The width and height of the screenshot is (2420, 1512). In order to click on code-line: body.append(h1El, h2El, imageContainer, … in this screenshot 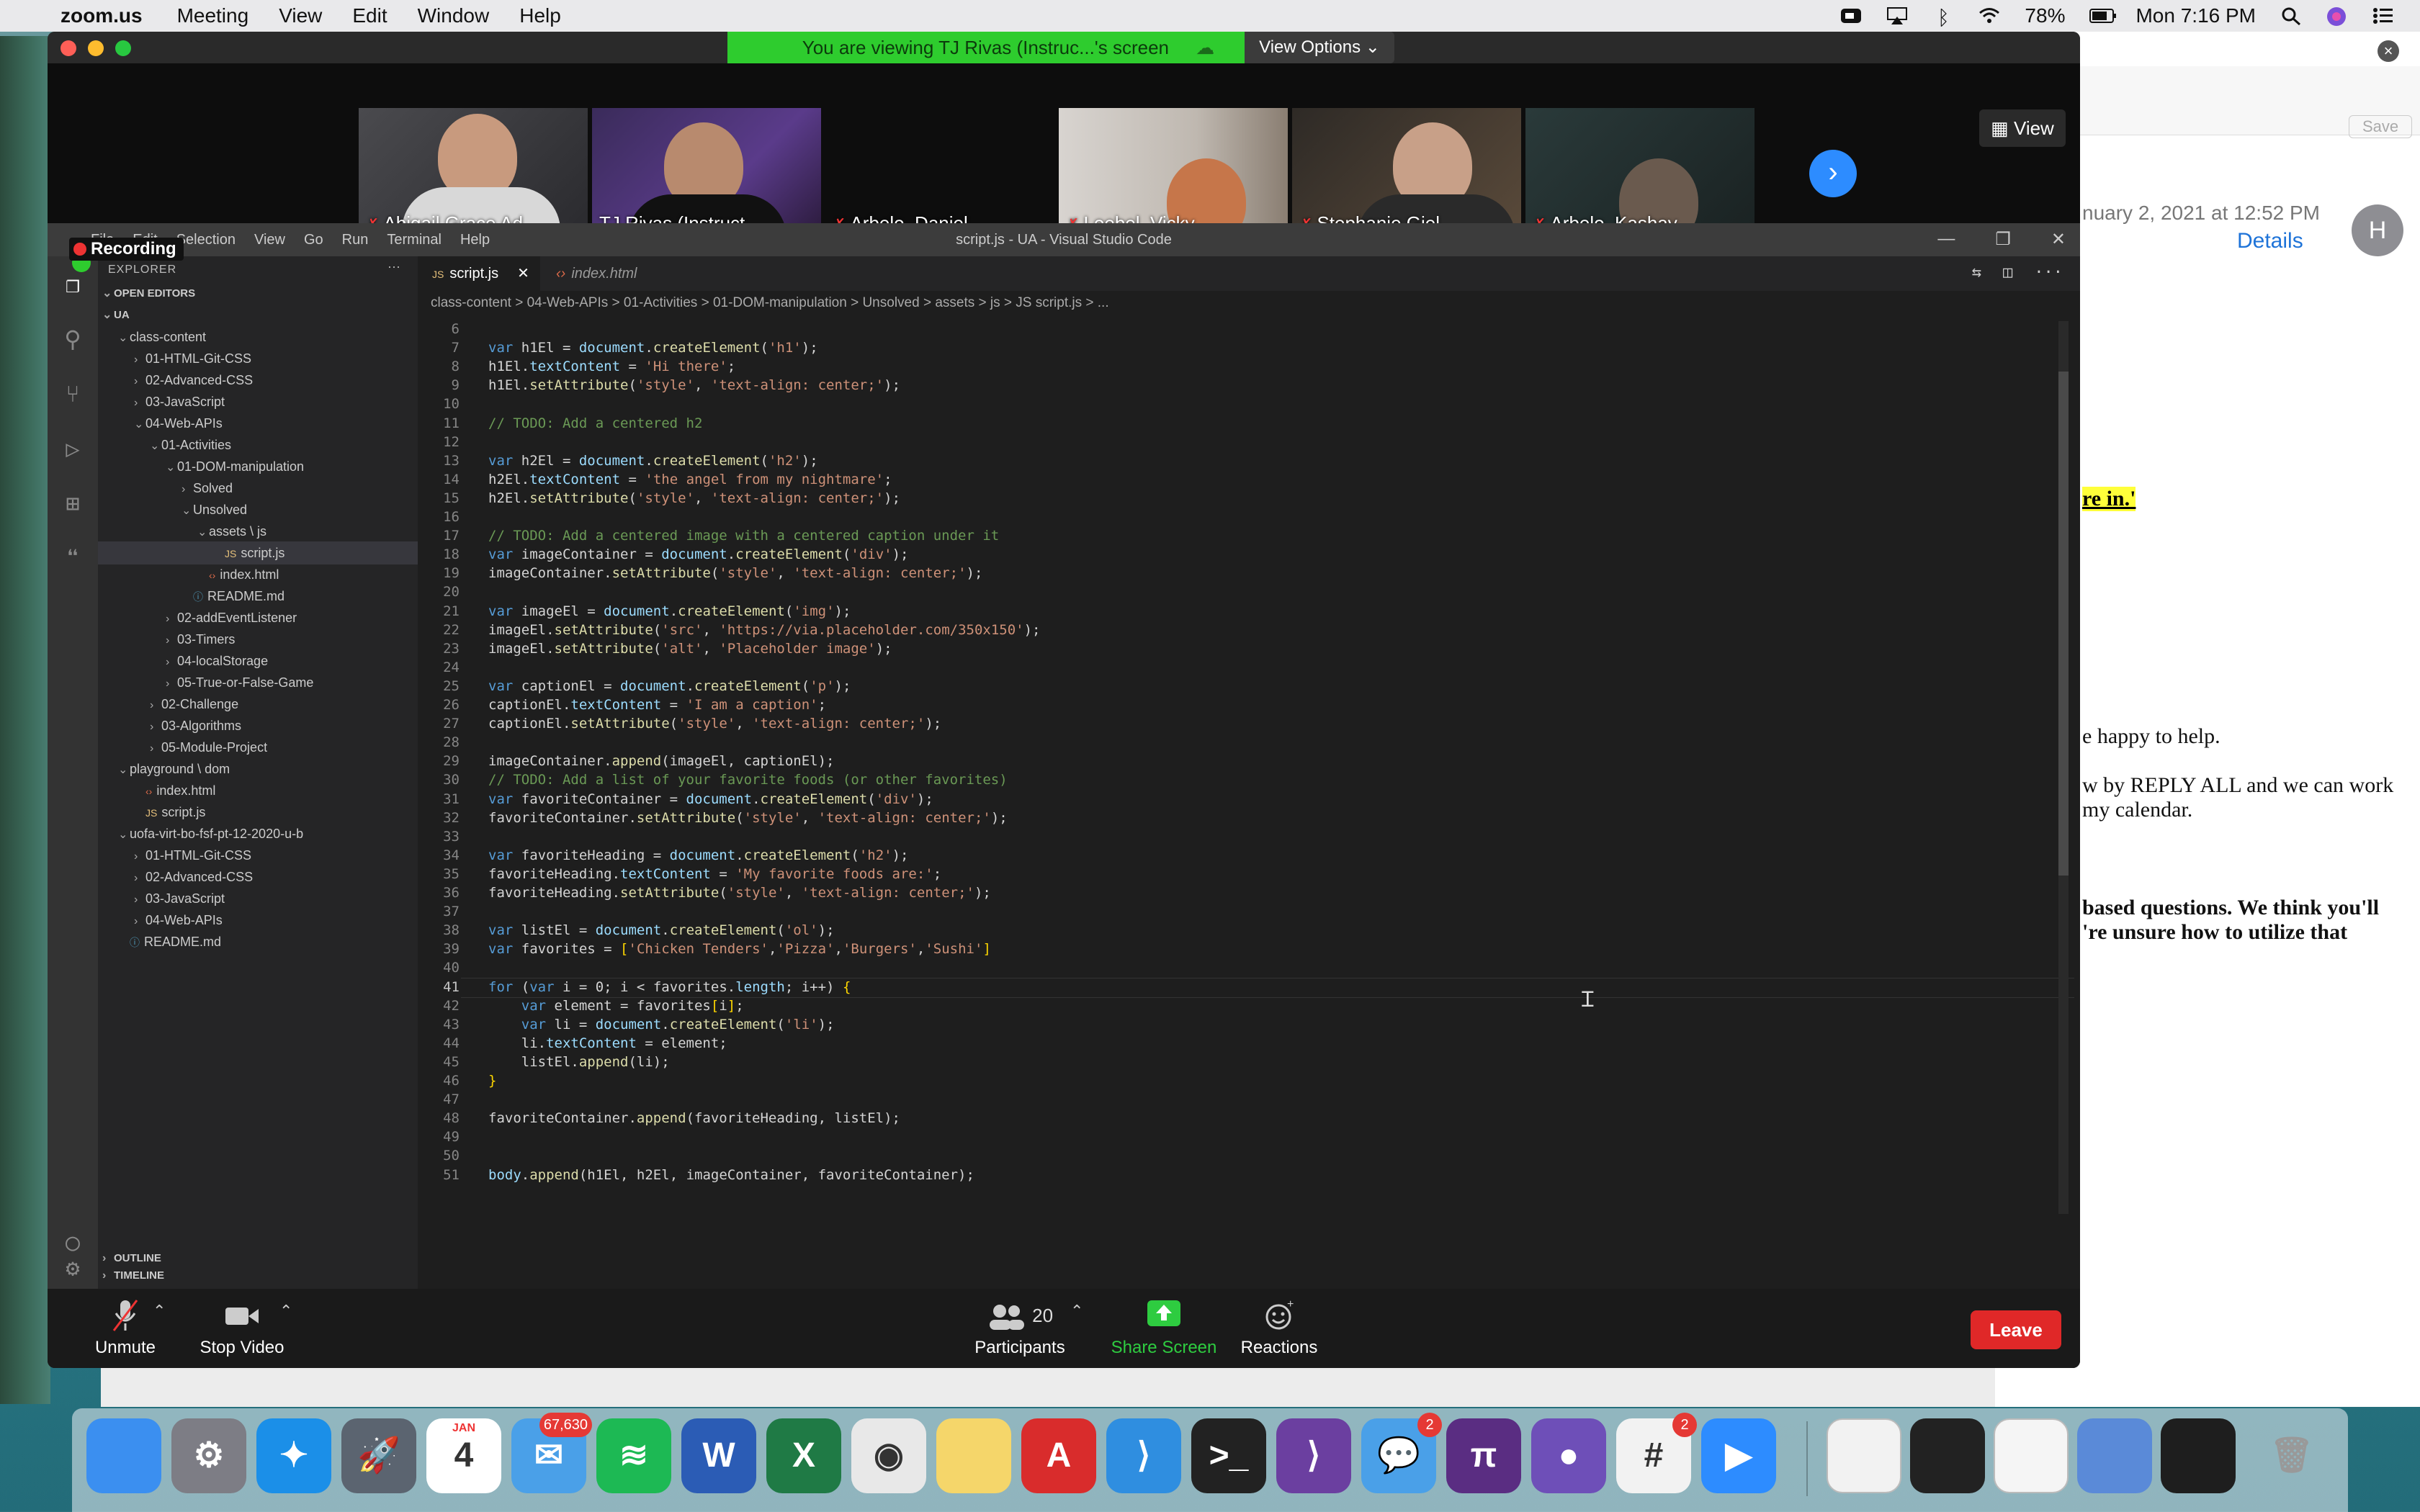, I will do `click(731, 1175)`.